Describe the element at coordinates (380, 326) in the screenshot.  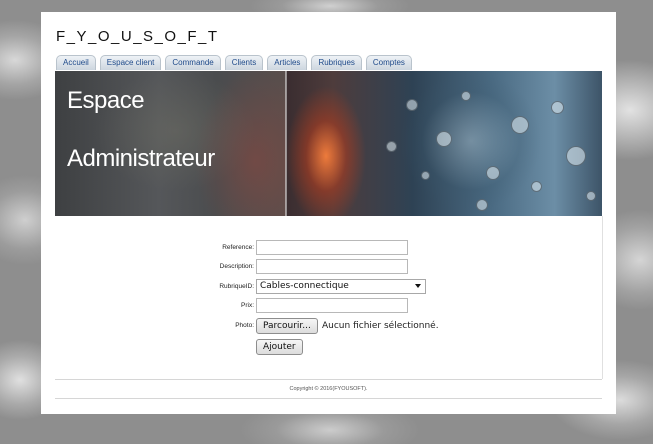
I see `file-status-text: Aucun fichier sélectionné.` at that location.